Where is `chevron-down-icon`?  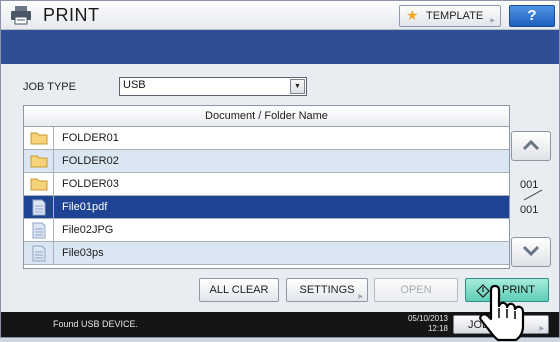 chevron-down-icon is located at coordinates (531, 251).